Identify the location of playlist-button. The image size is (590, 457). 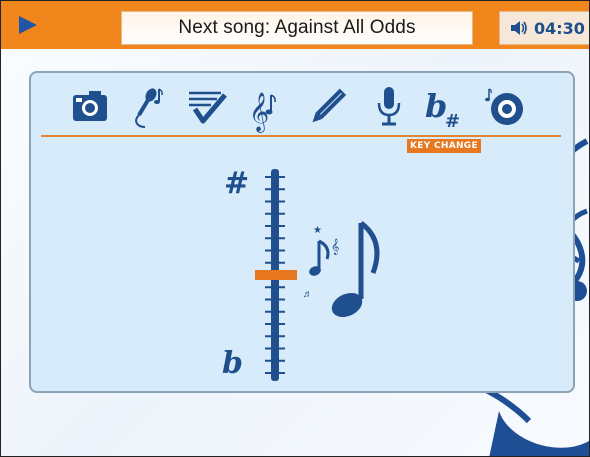
(209, 107).